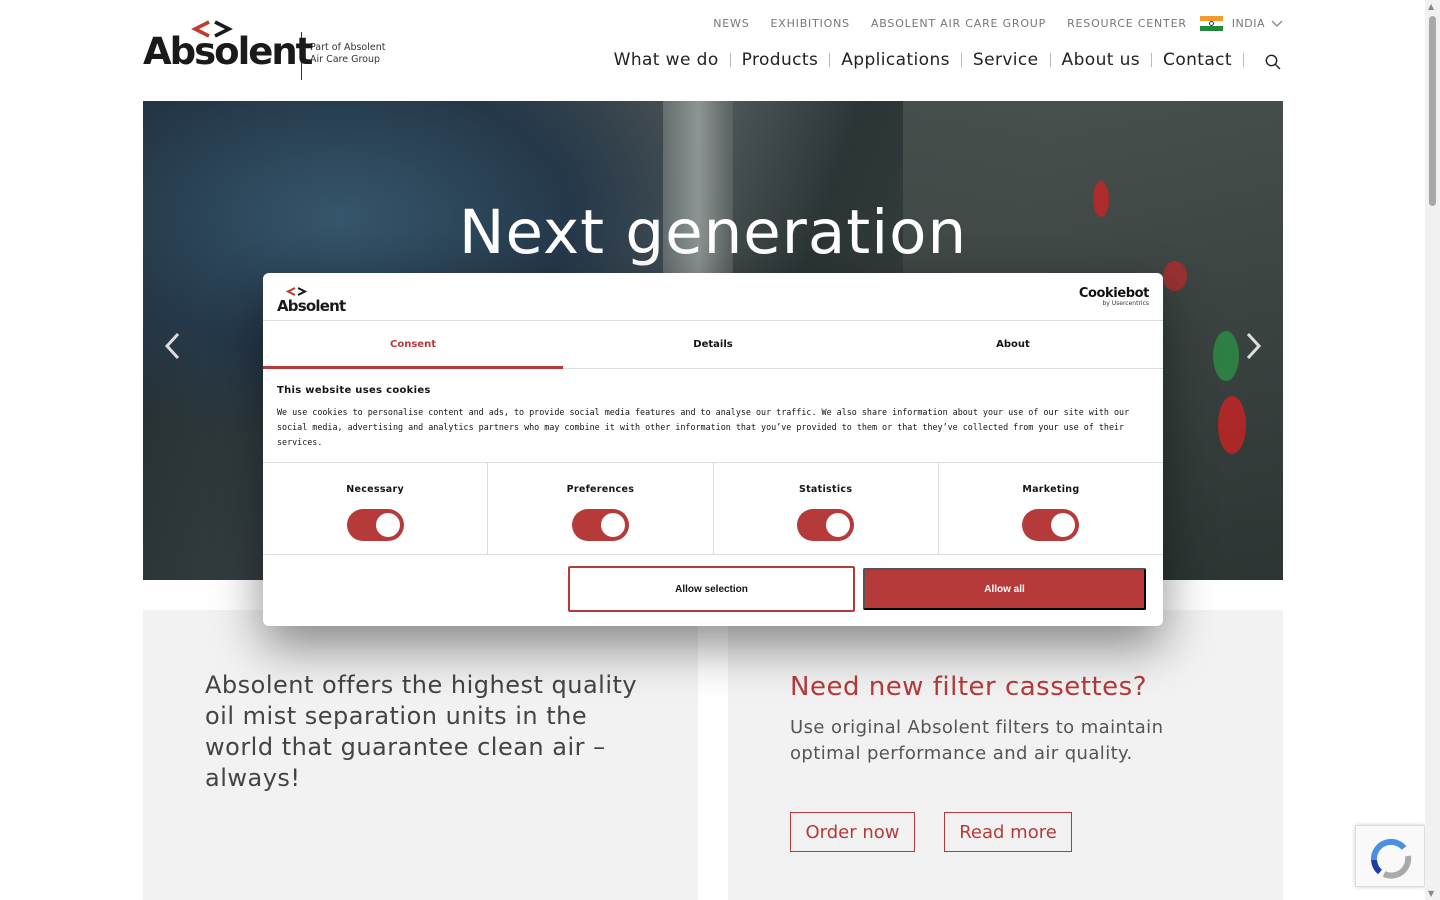 The width and height of the screenshot is (1440, 900). I want to click on cookiebot-logo: Cookiebot by Usercentrics, so click(1114, 296).